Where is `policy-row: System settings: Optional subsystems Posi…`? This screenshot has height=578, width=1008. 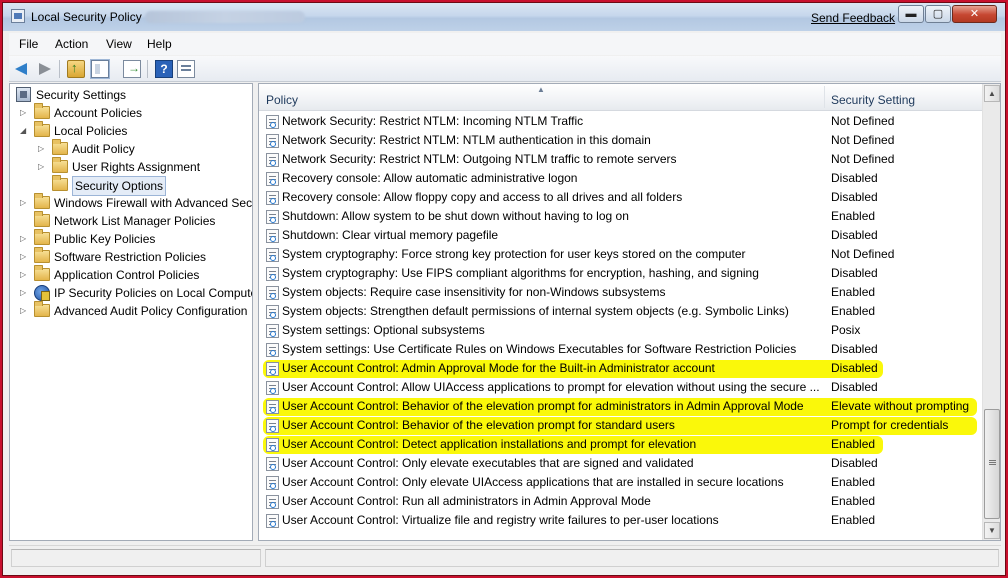
policy-row: System settings: Optional subsystems Posi… is located at coordinates (620, 330).